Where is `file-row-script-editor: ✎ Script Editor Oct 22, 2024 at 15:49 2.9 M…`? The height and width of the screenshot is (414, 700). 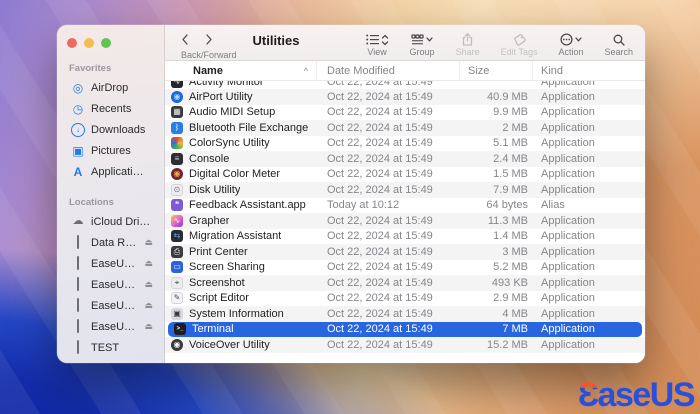 file-row-script-editor: ✎ Script Editor Oct 22, 2024 at 15:49 2.9 M… is located at coordinates (405, 299).